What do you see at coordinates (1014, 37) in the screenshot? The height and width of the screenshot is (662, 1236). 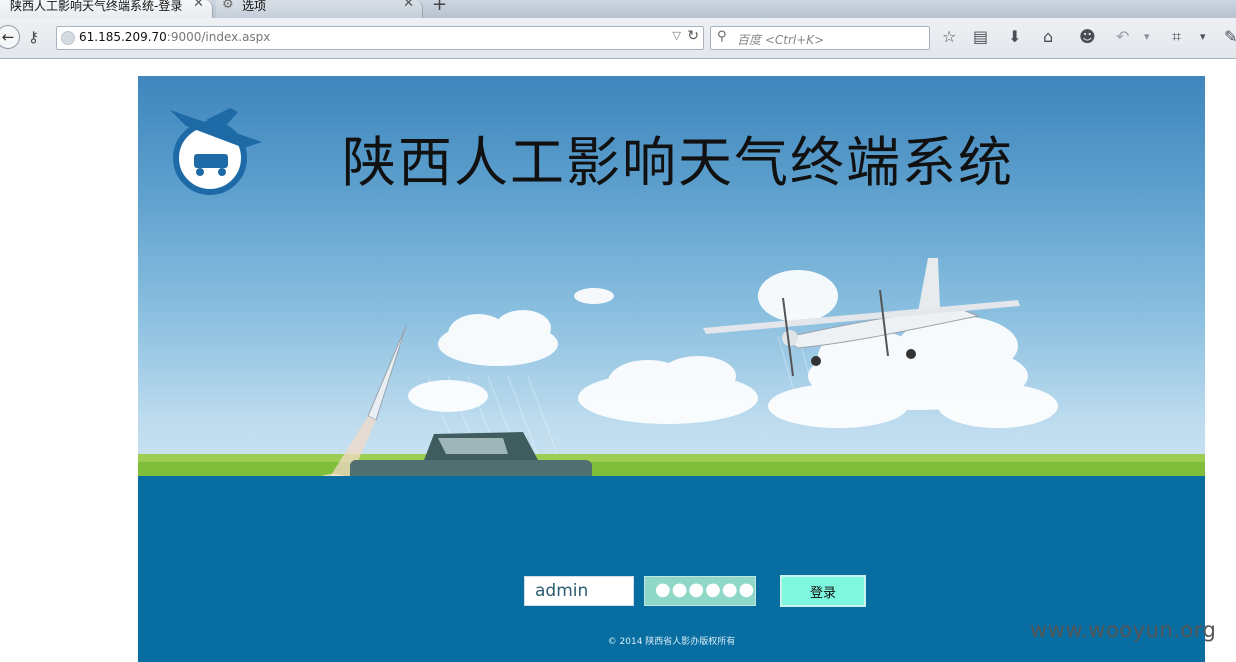 I see `download-icon: ⬇` at bounding box center [1014, 37].